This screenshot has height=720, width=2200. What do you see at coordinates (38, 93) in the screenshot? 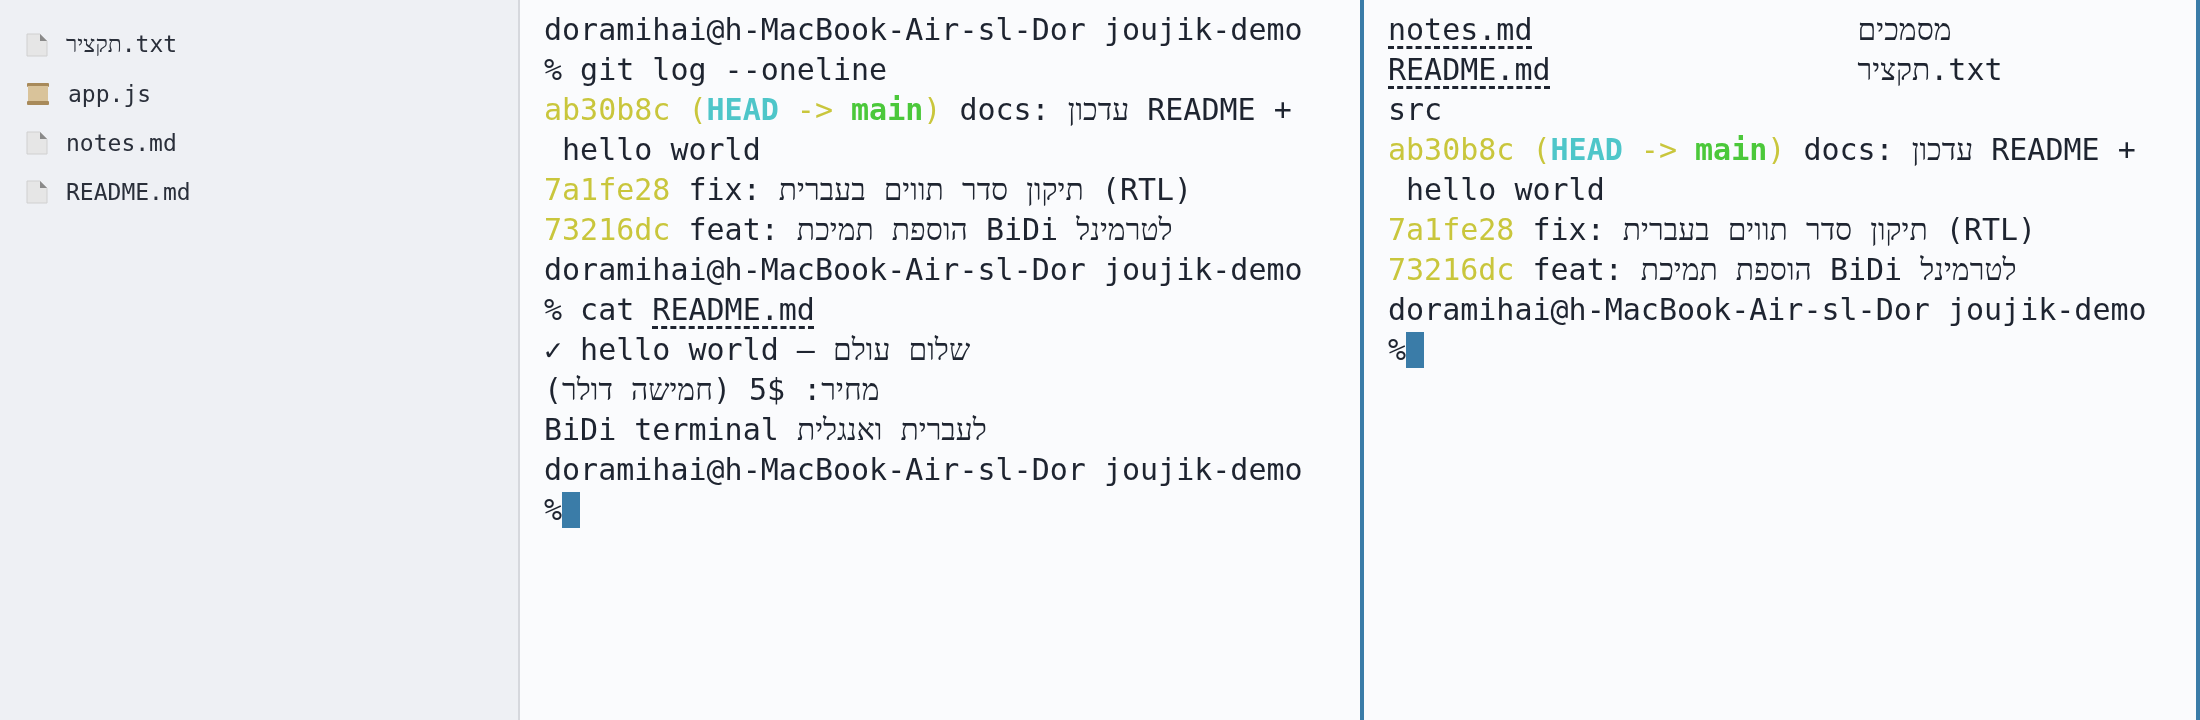
I see `scroll-icon` at bounding box center [38, 93].